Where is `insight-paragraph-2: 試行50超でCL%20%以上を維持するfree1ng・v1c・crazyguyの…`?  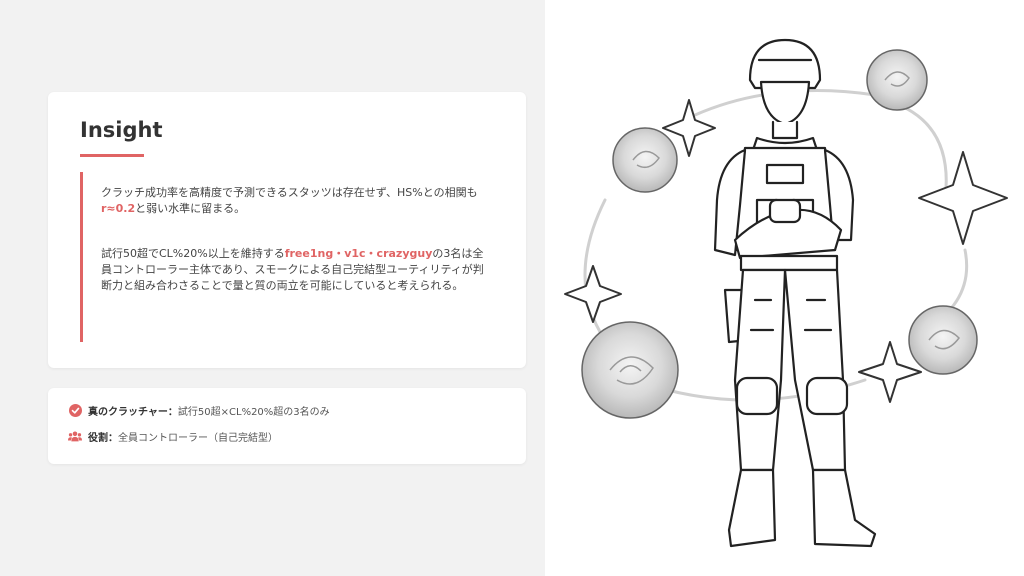
insight-paragraph-2: 試行50超でCL%20%以上を維持するfree1ng・v1c・crazyguyの… is located at coordinates (297, 270).